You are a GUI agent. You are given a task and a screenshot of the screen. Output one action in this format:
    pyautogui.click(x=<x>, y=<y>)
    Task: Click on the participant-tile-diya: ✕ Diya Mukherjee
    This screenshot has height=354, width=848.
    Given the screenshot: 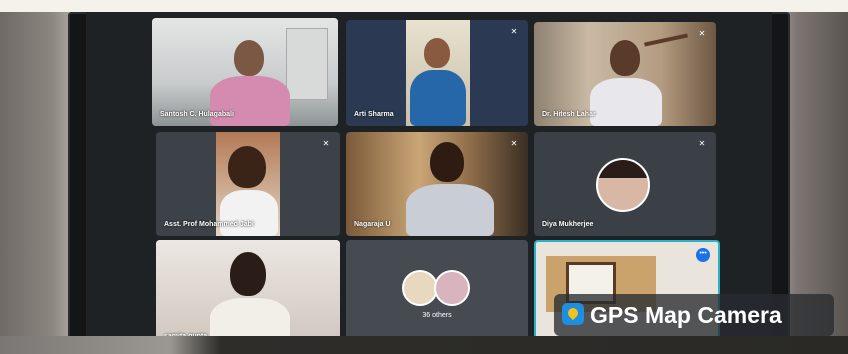 What is the action you would take?
    pyautogui.click(x=625, y=184)
    